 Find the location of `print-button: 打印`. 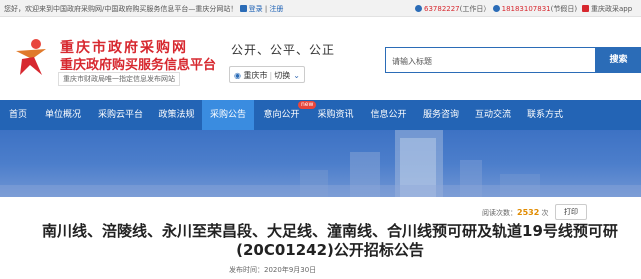

print-button: 打印 is located at coordinates (571, 212).